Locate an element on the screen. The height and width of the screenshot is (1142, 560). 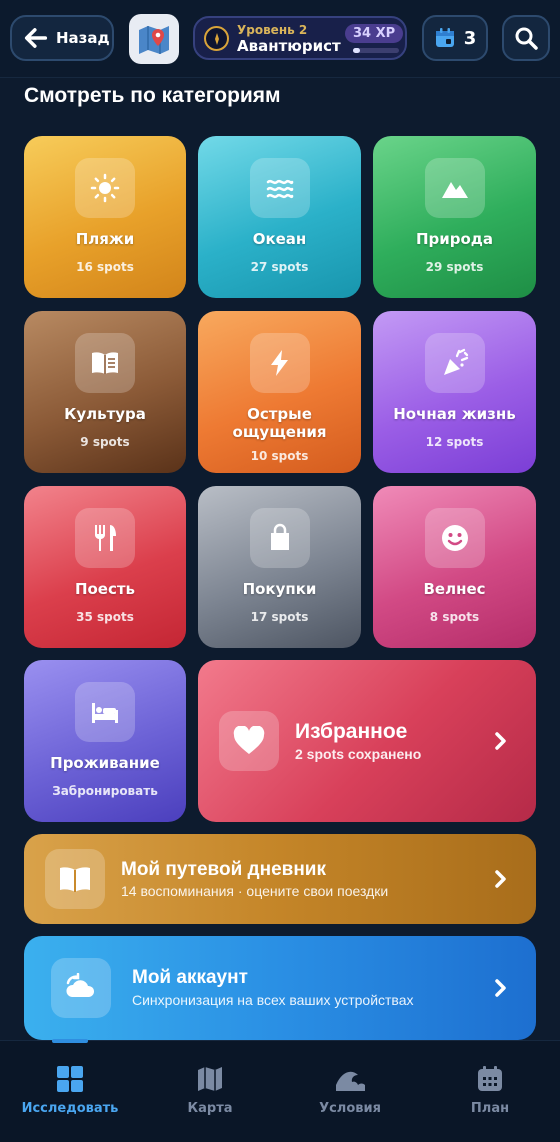
category-name: Острые ощущения is located at coordinates (279, 423).